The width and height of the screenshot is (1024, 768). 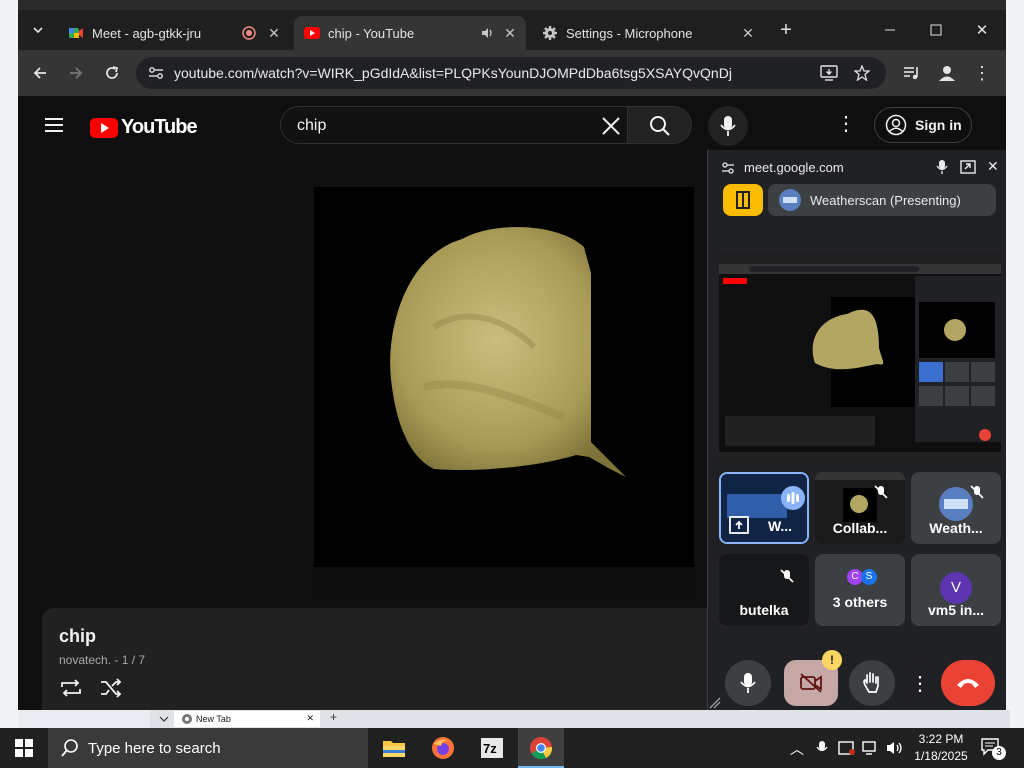 I want to click on back-button, so click(x=40, y=73).